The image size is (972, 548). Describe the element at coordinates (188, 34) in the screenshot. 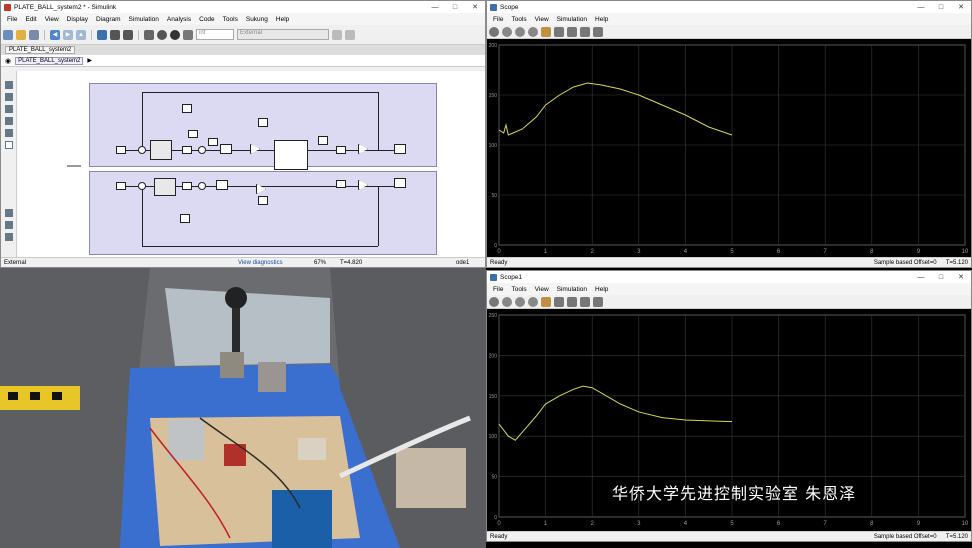

I see `data-inspector-icon` at that location.